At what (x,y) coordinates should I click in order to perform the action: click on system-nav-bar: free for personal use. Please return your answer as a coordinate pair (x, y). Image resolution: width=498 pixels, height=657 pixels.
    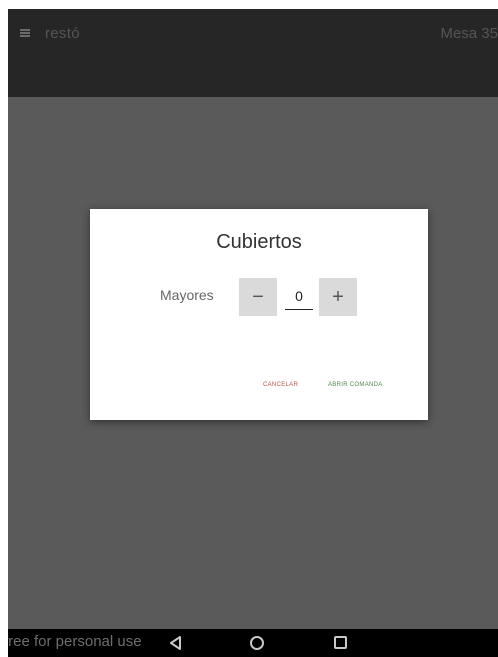
    Looking at the image, I should click on (253, 643).